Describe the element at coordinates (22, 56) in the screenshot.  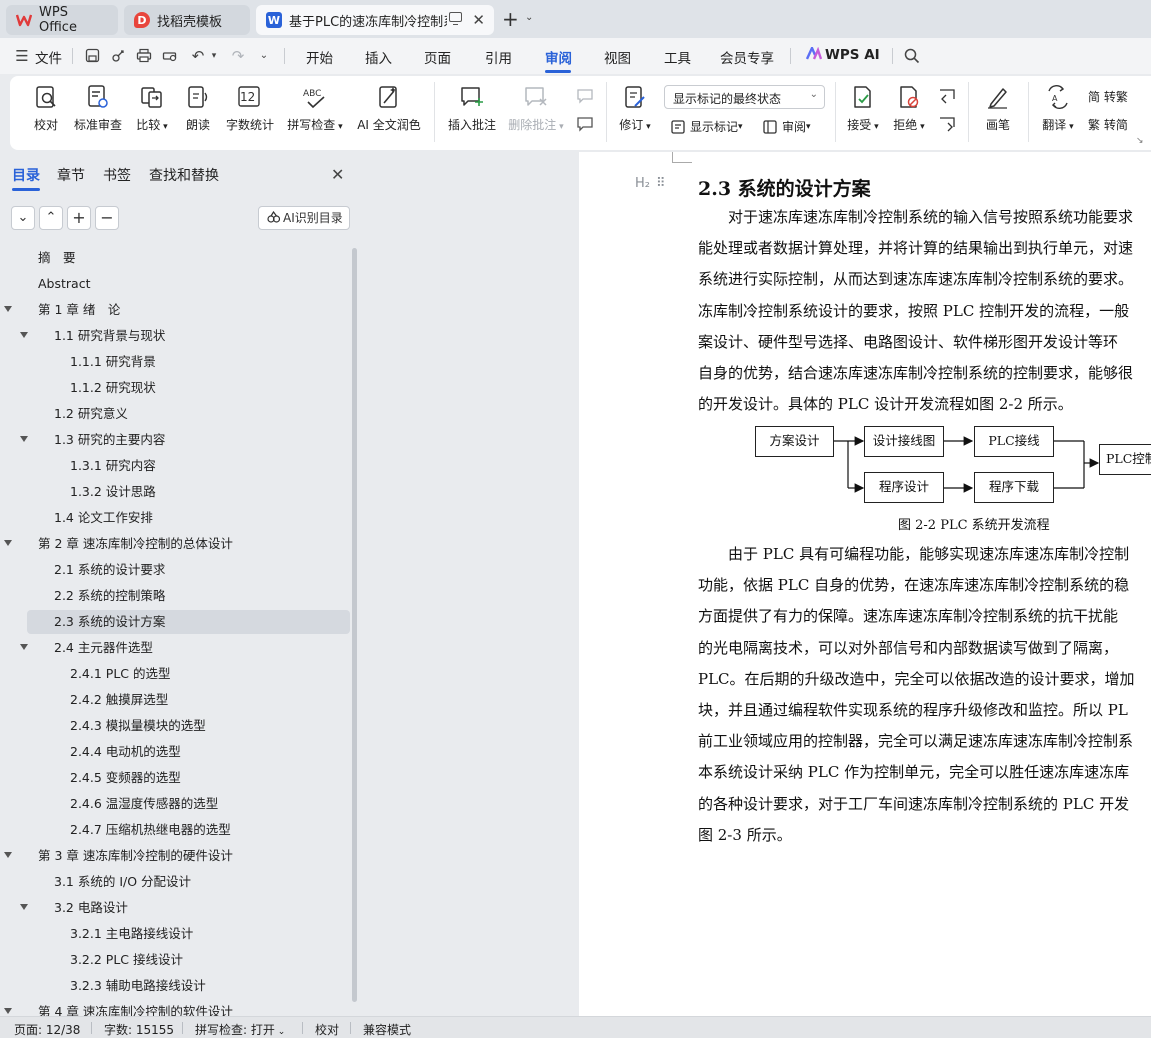
I see `hamburger-icon: ☰` at that location.